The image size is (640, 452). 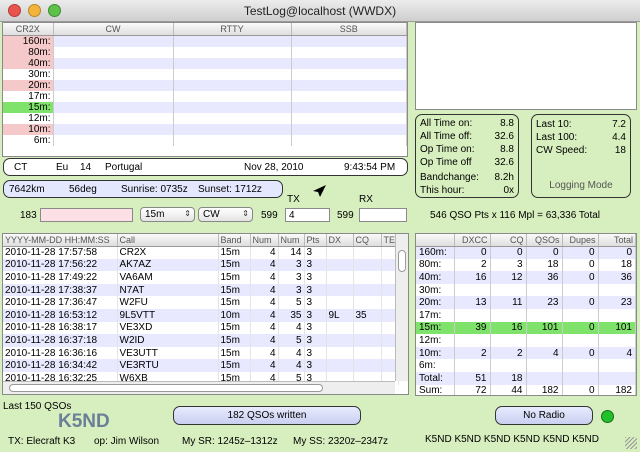 I want to click on table-row: 2010-11-28 16:38:17 VE3XD 15m 4 4 3, so click(x=201, y=328).